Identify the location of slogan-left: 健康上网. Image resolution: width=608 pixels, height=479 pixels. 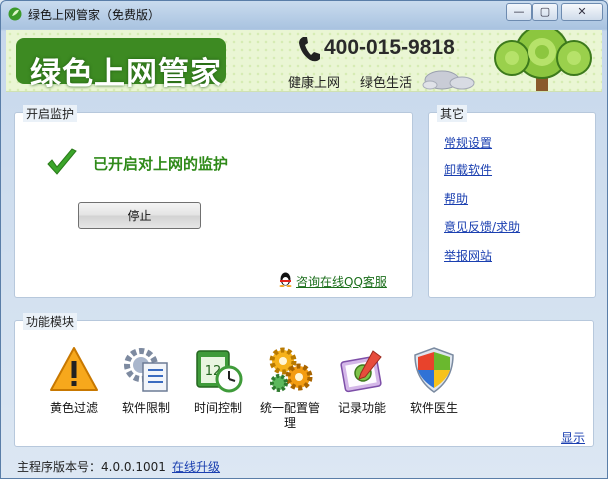
(314, 83).